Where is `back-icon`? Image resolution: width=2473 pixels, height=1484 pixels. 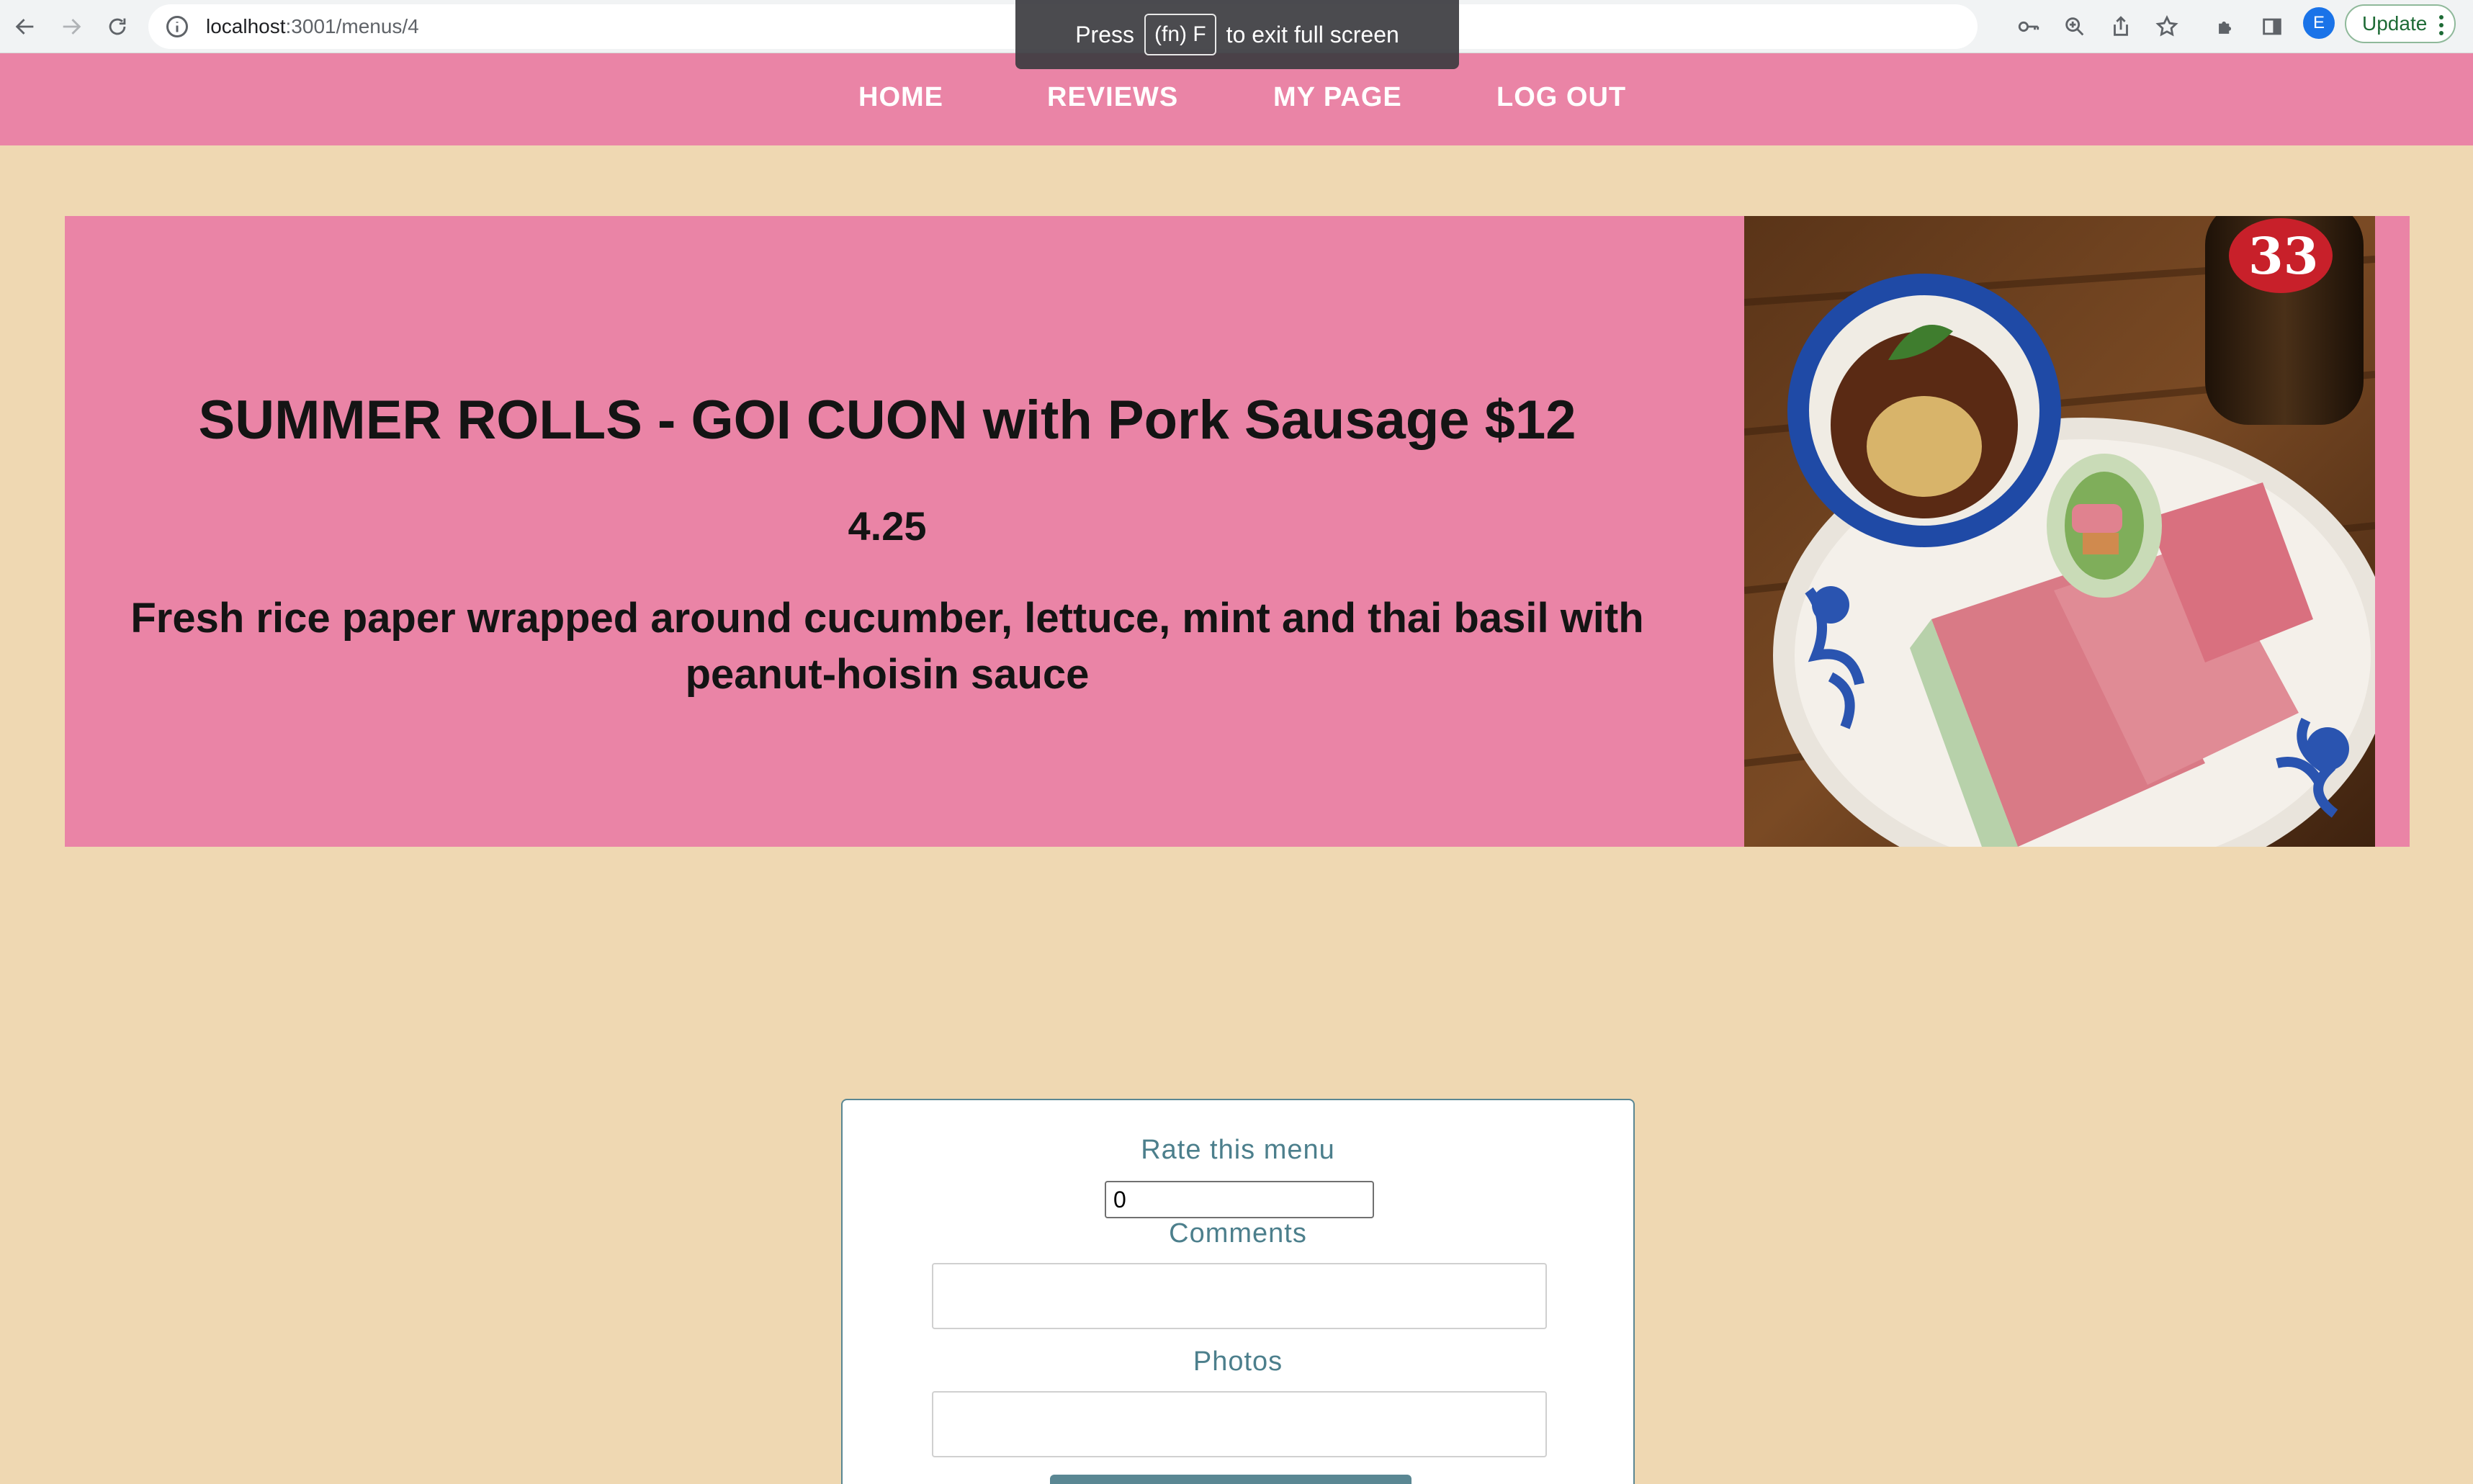
back-icon is located at coordinates (25, 26).